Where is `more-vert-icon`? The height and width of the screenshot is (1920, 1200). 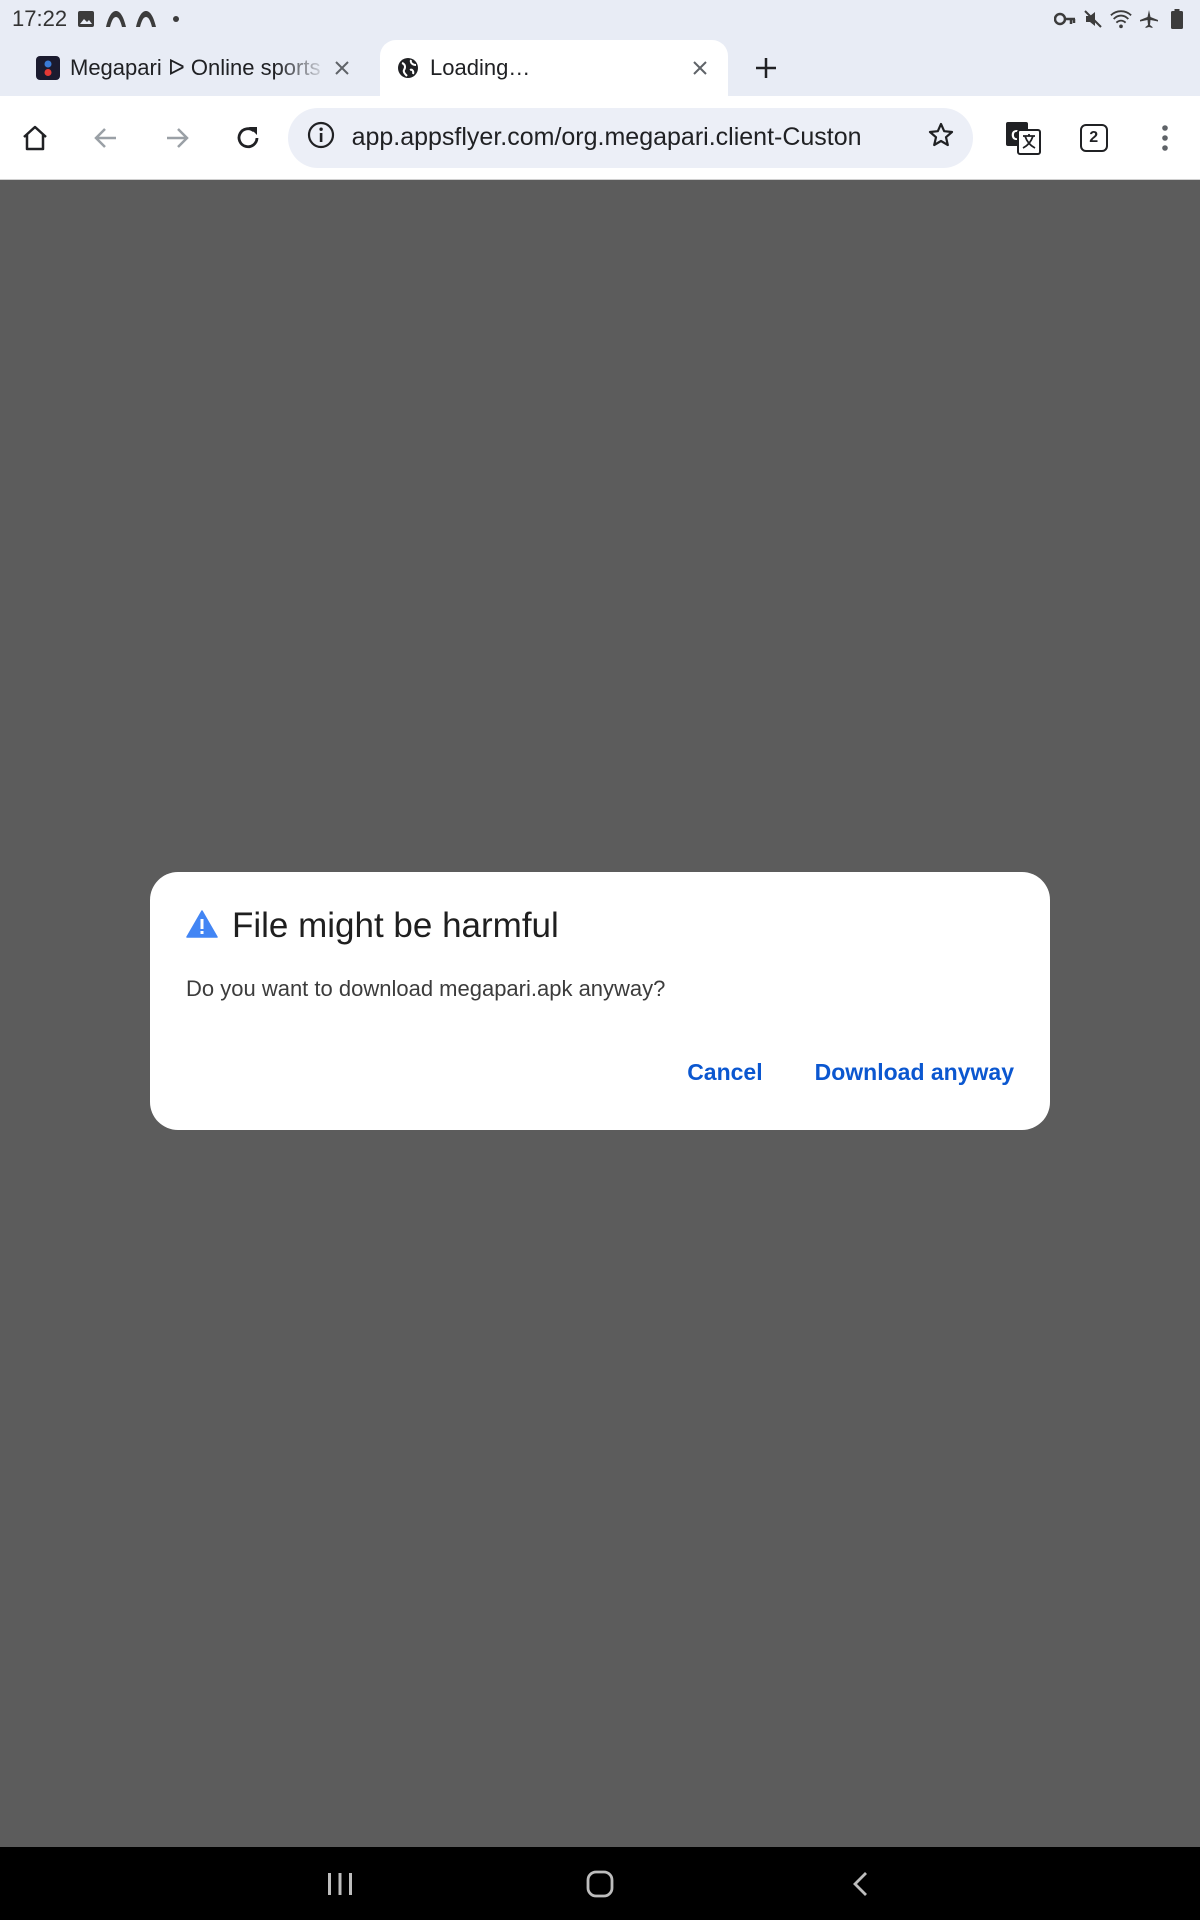
more-vert-icon is located at coordinates (1164, 137).